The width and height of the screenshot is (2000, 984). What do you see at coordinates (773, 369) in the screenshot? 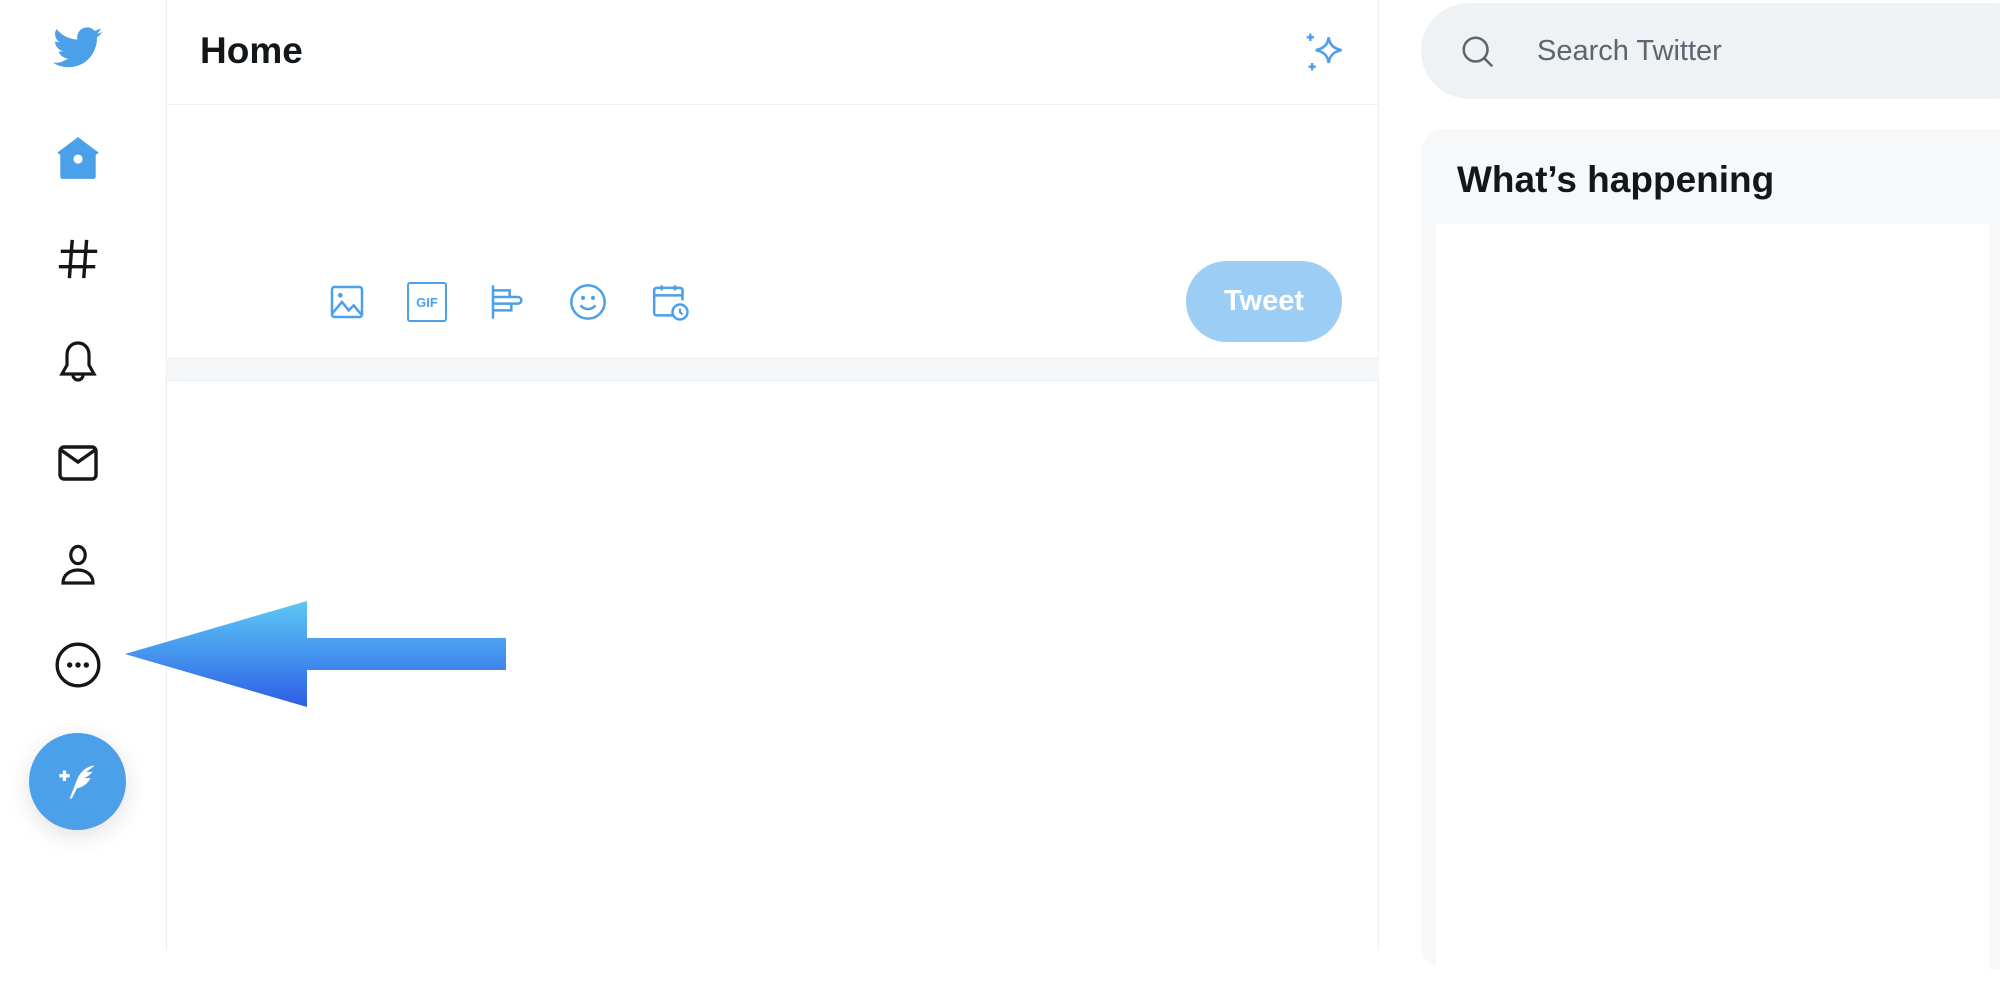
I see `divider-band` at bounding box center [773, 369].